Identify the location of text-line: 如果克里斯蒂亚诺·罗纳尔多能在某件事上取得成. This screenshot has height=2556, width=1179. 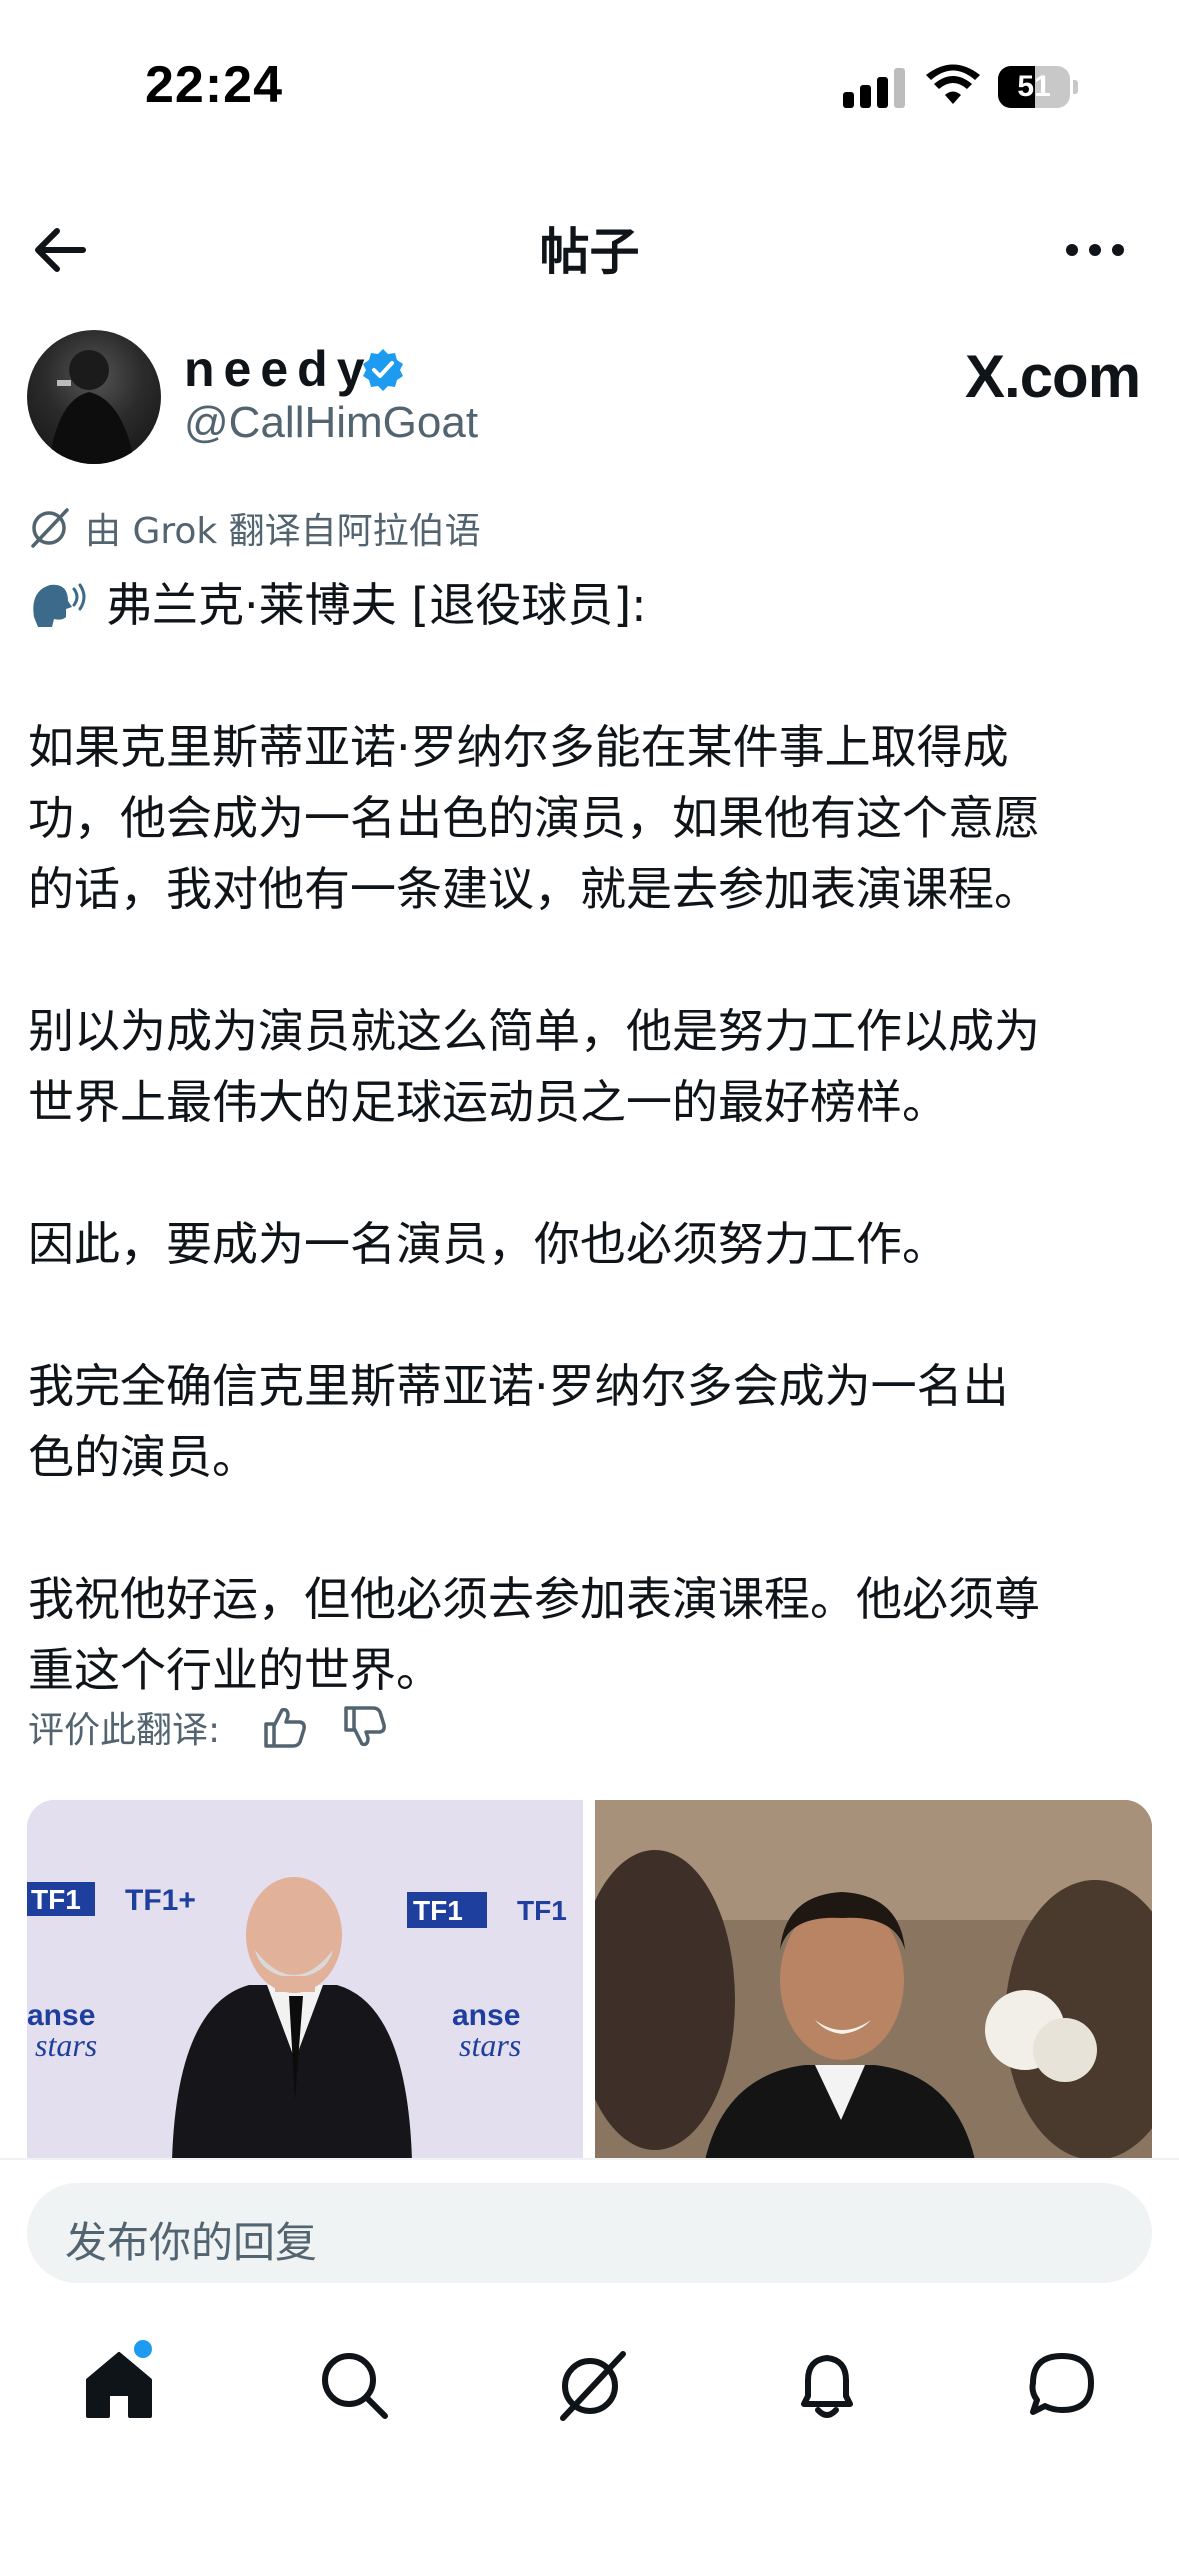
(518, 747).